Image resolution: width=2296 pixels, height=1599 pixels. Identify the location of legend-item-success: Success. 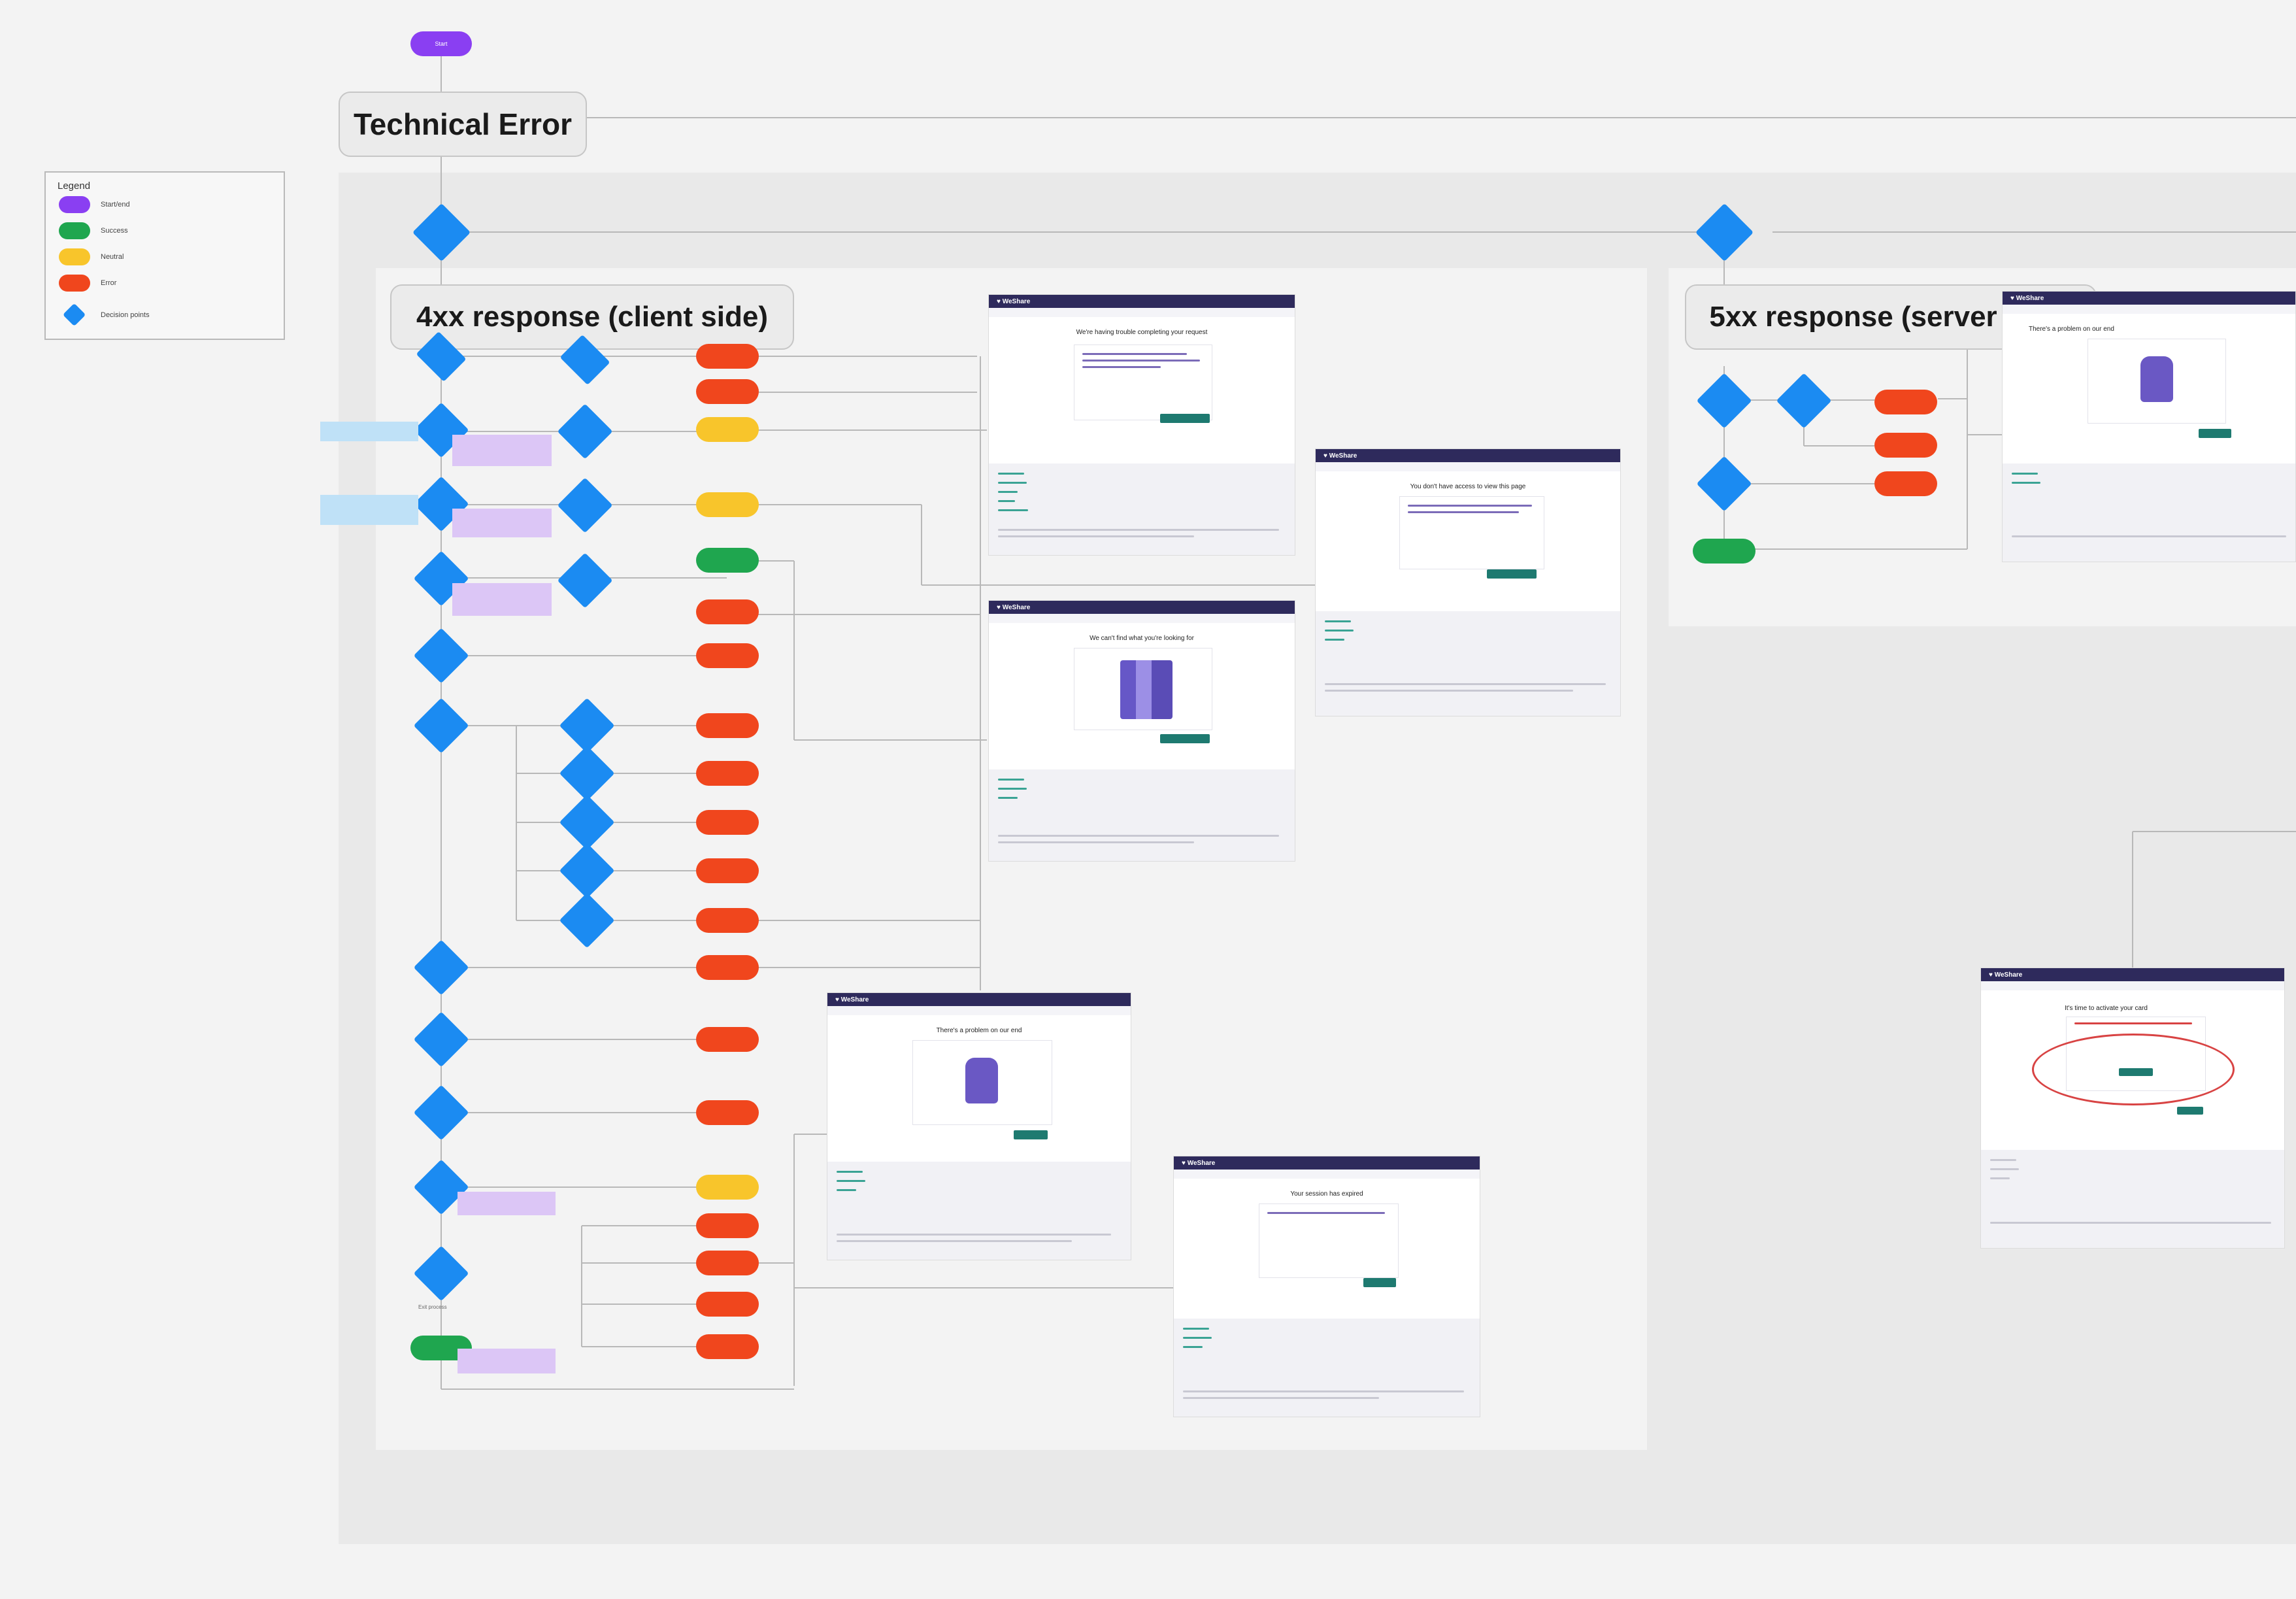
(93, 230).